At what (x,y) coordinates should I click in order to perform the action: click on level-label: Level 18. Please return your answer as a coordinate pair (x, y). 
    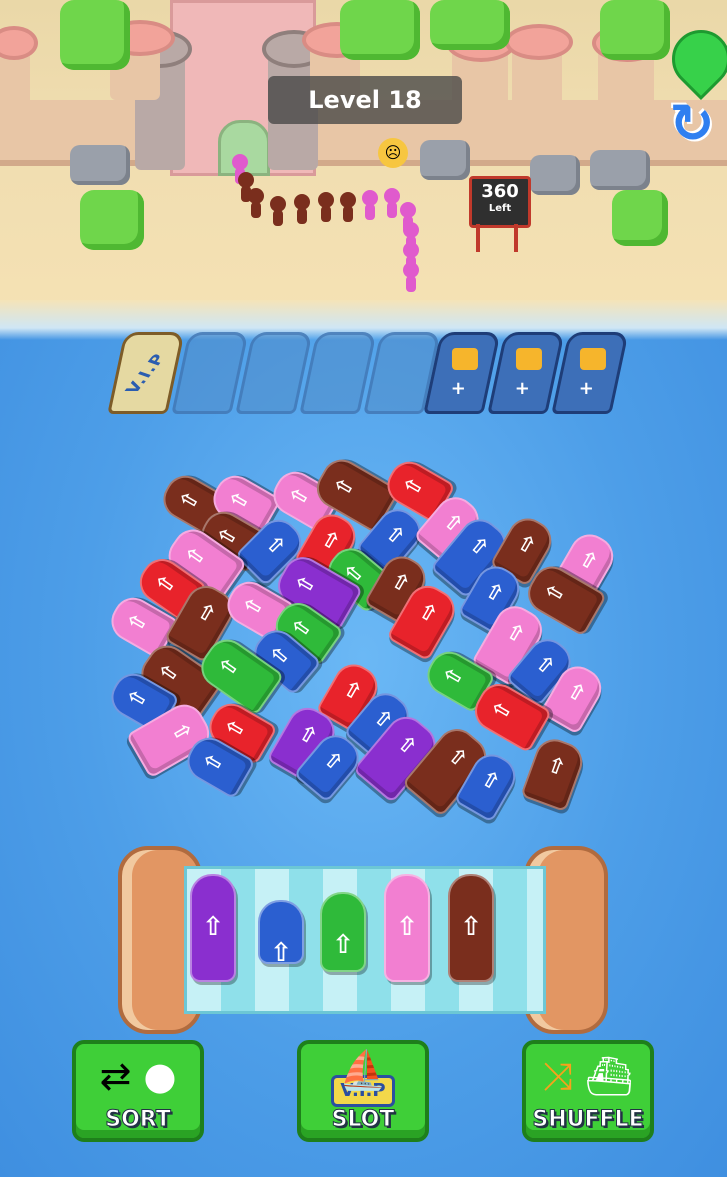
    Looking at the image, I should click on (365, 100).